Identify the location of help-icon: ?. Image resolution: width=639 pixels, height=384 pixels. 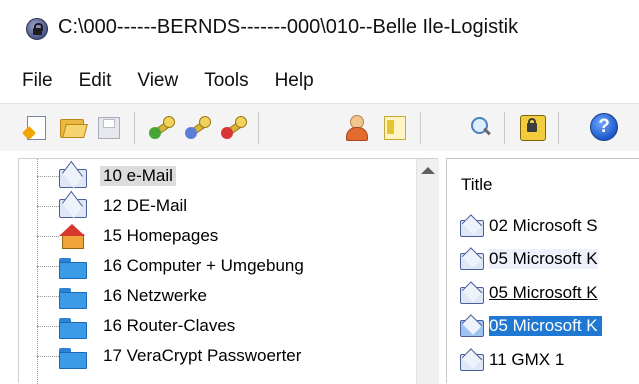
(604, 127).